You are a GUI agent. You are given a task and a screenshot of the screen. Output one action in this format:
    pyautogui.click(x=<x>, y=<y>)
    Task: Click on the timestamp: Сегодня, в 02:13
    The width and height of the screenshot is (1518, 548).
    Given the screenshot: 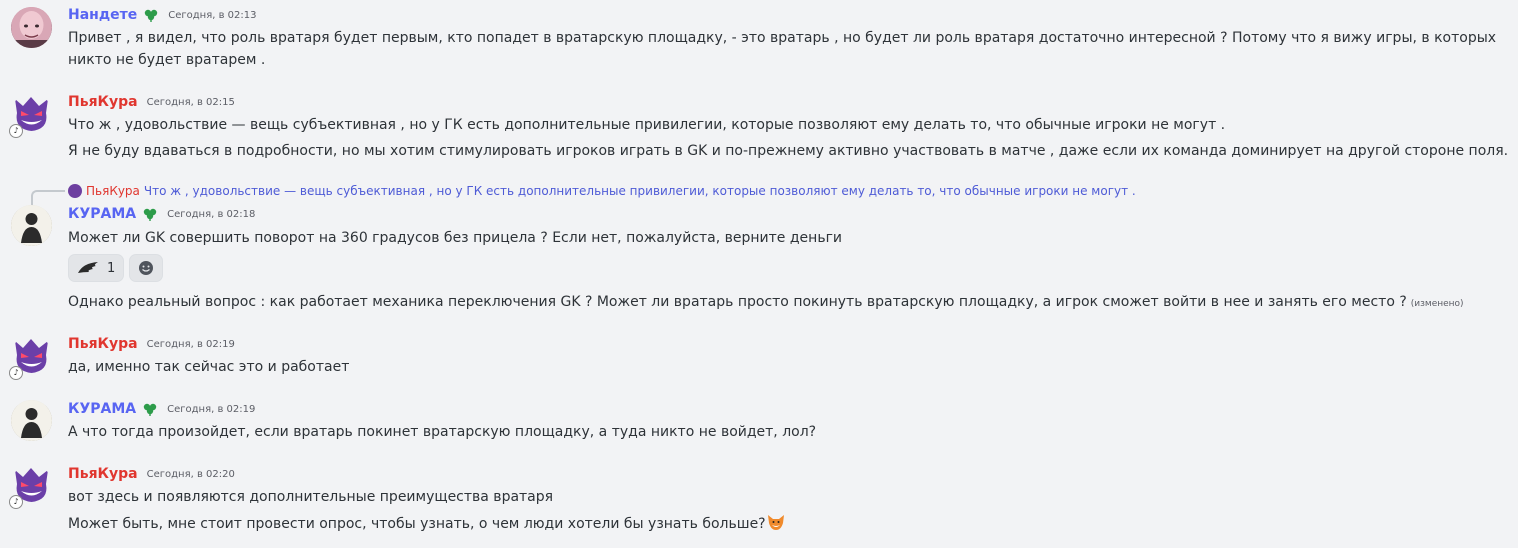 What is the action you would take?
    pyautogui.click(x=212, y=15)
    